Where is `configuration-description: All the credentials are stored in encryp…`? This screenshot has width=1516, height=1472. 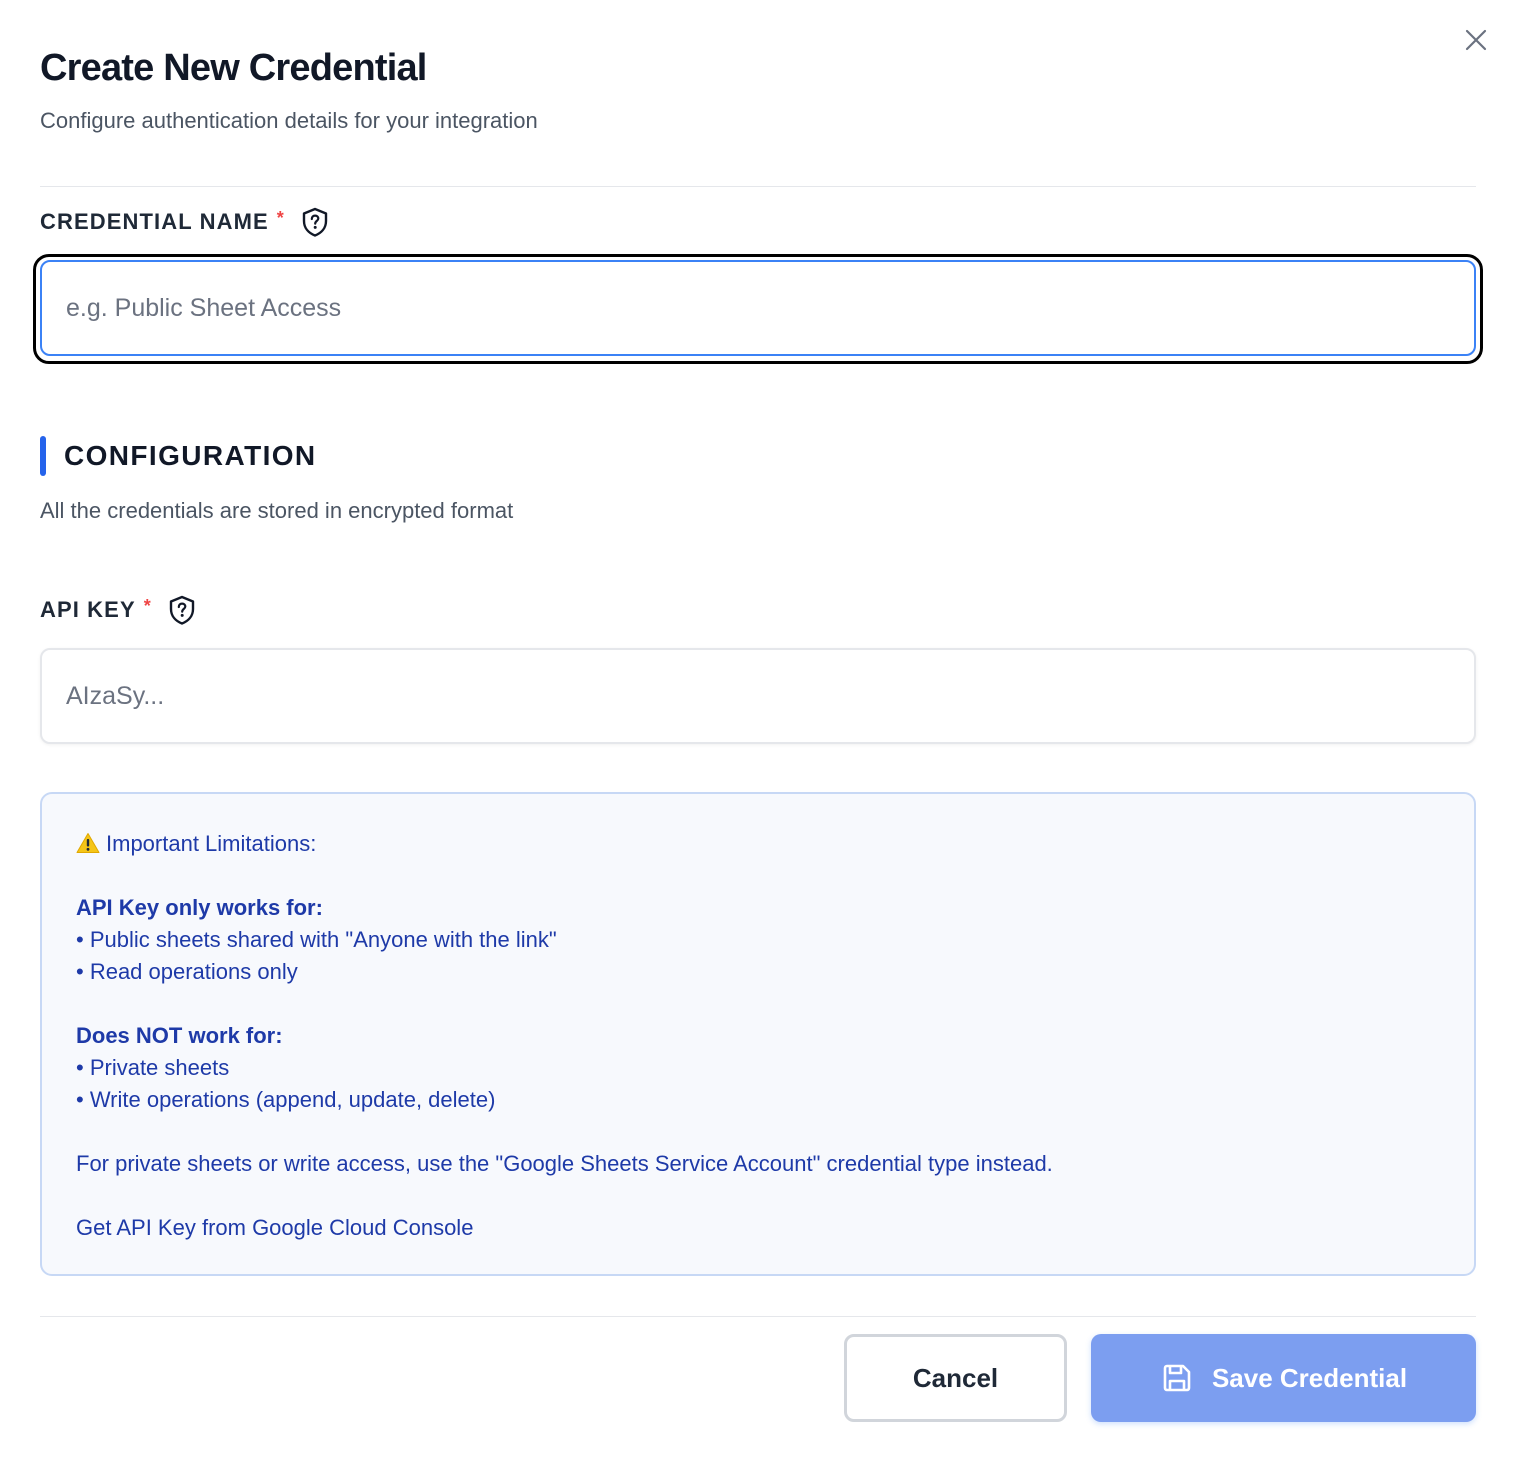 configuration-description: All the credentials are stored in encryp… is located at coordinates (277, 510).